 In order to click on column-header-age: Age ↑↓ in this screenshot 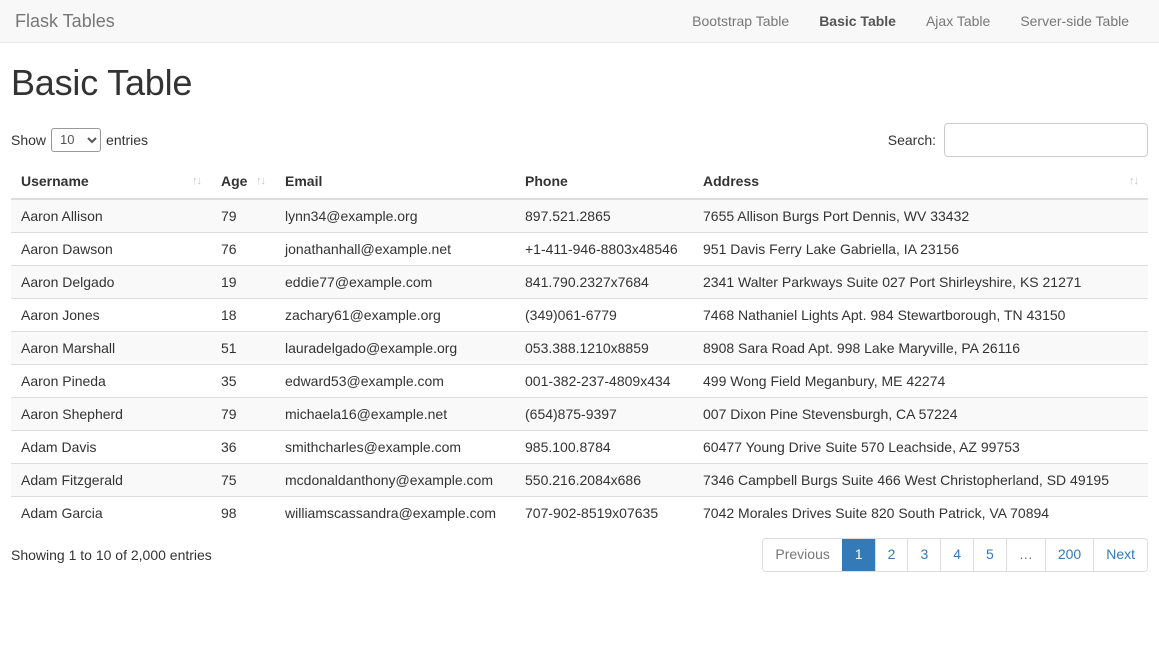, I will do `click(243, 182)`.